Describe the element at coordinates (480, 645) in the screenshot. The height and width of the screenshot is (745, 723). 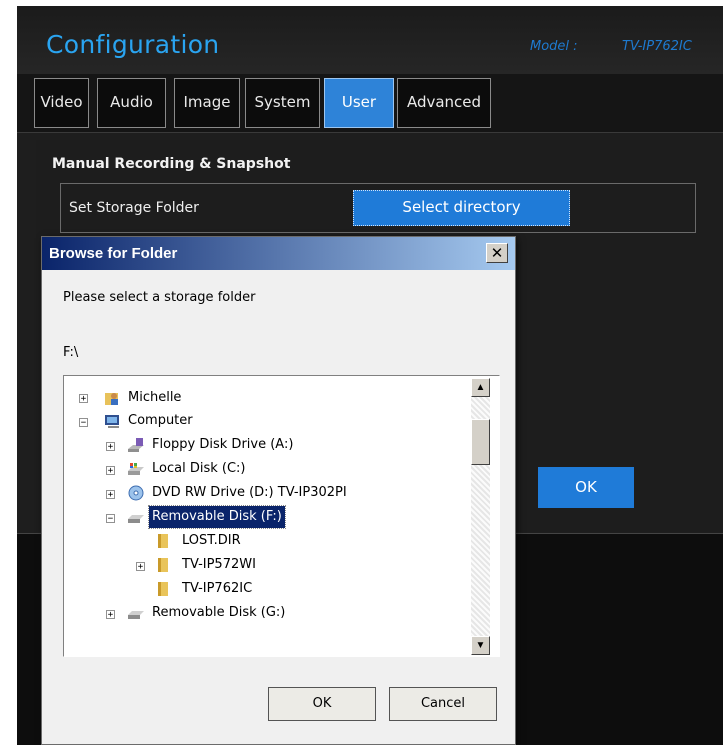
I see `scroll-down-icon: ▼` at that location.